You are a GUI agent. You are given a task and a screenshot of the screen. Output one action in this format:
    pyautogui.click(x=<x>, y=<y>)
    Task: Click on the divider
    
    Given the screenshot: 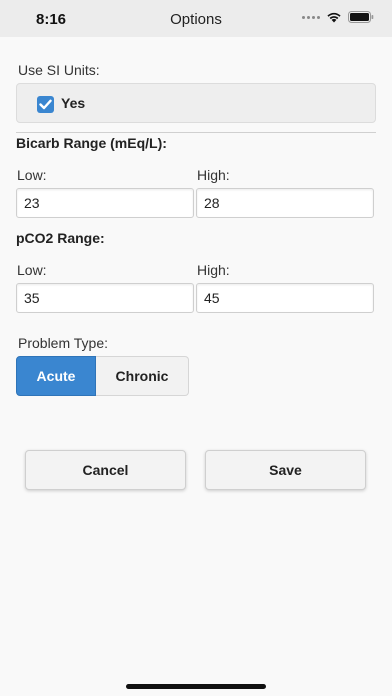 What is the action you would take?
    pyautogui.click(x=196, y=132)
    